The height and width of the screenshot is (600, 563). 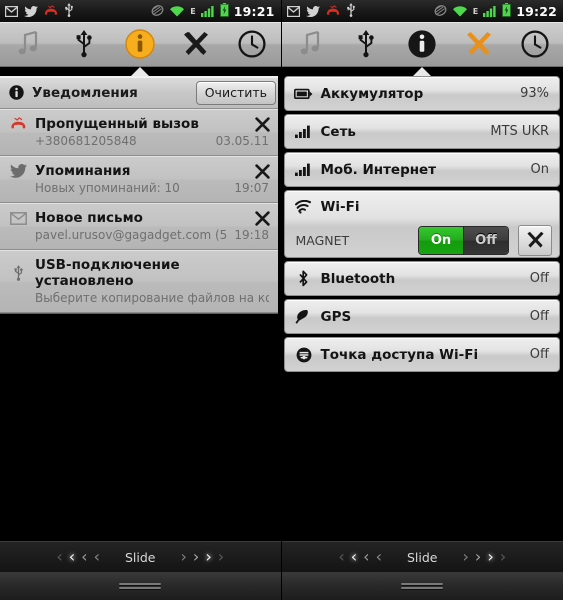 What do you see at coordinates (139, 171) in the screenshot?
I see `notification-title-row: Упоминания` at bounding box center [139, 171].